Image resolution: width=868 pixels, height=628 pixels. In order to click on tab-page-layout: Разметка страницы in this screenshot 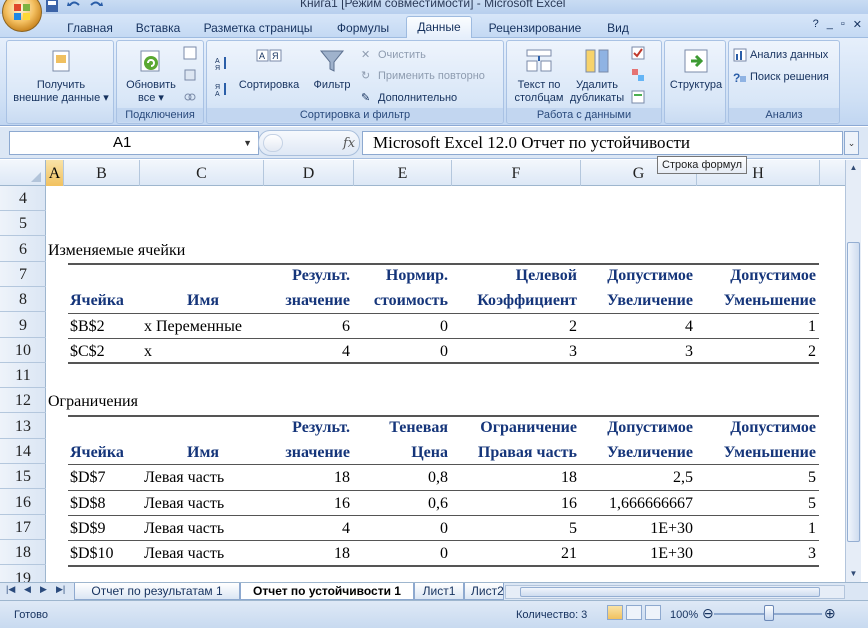, I will do `click(258, 28)`.